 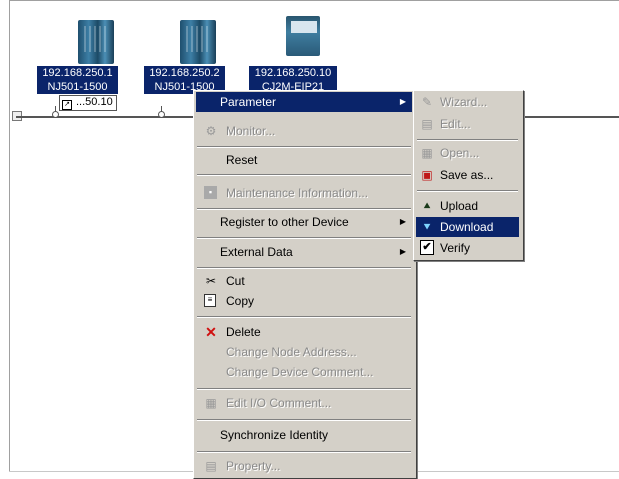 What do you see at coordinates (211, 131) in the screenshot?
I see `monitor-icon: ⚙` at bounding box center [211, 131].